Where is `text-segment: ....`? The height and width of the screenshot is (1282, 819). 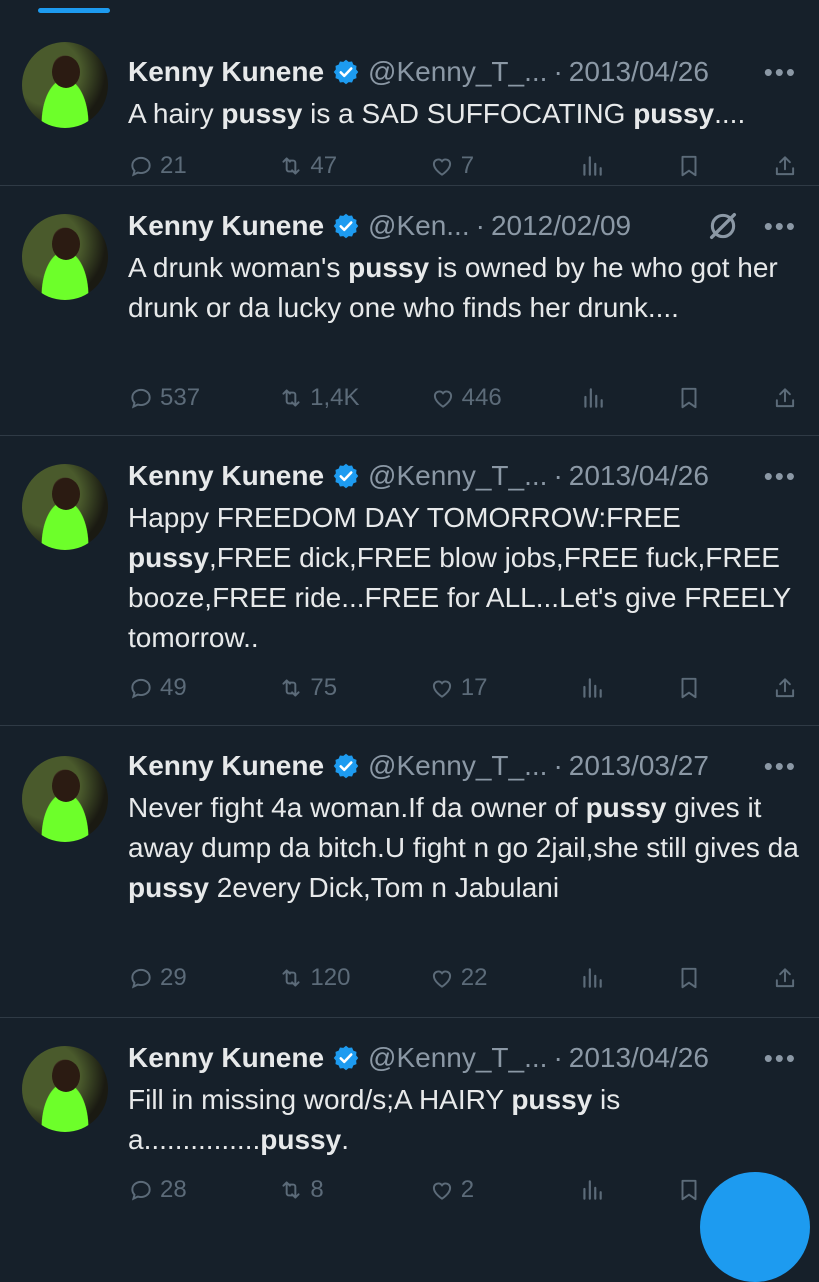
text-segment: .... is located at coordinates (730, 113).